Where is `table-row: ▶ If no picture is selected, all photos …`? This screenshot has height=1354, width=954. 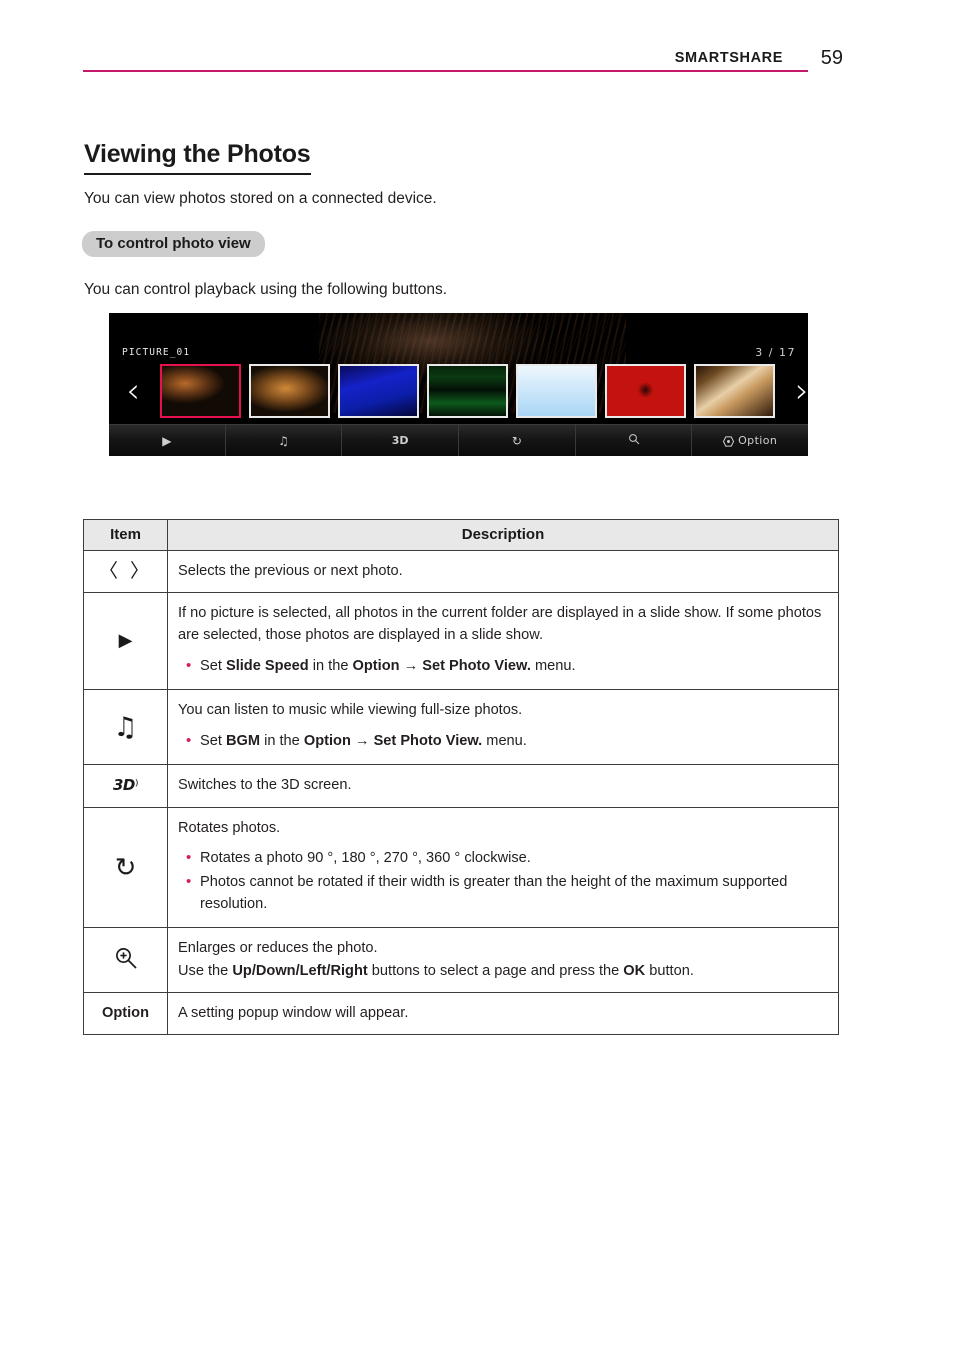
table-row: ▶ If no picture is selected, all photos … is located at coordinates (461, 641).